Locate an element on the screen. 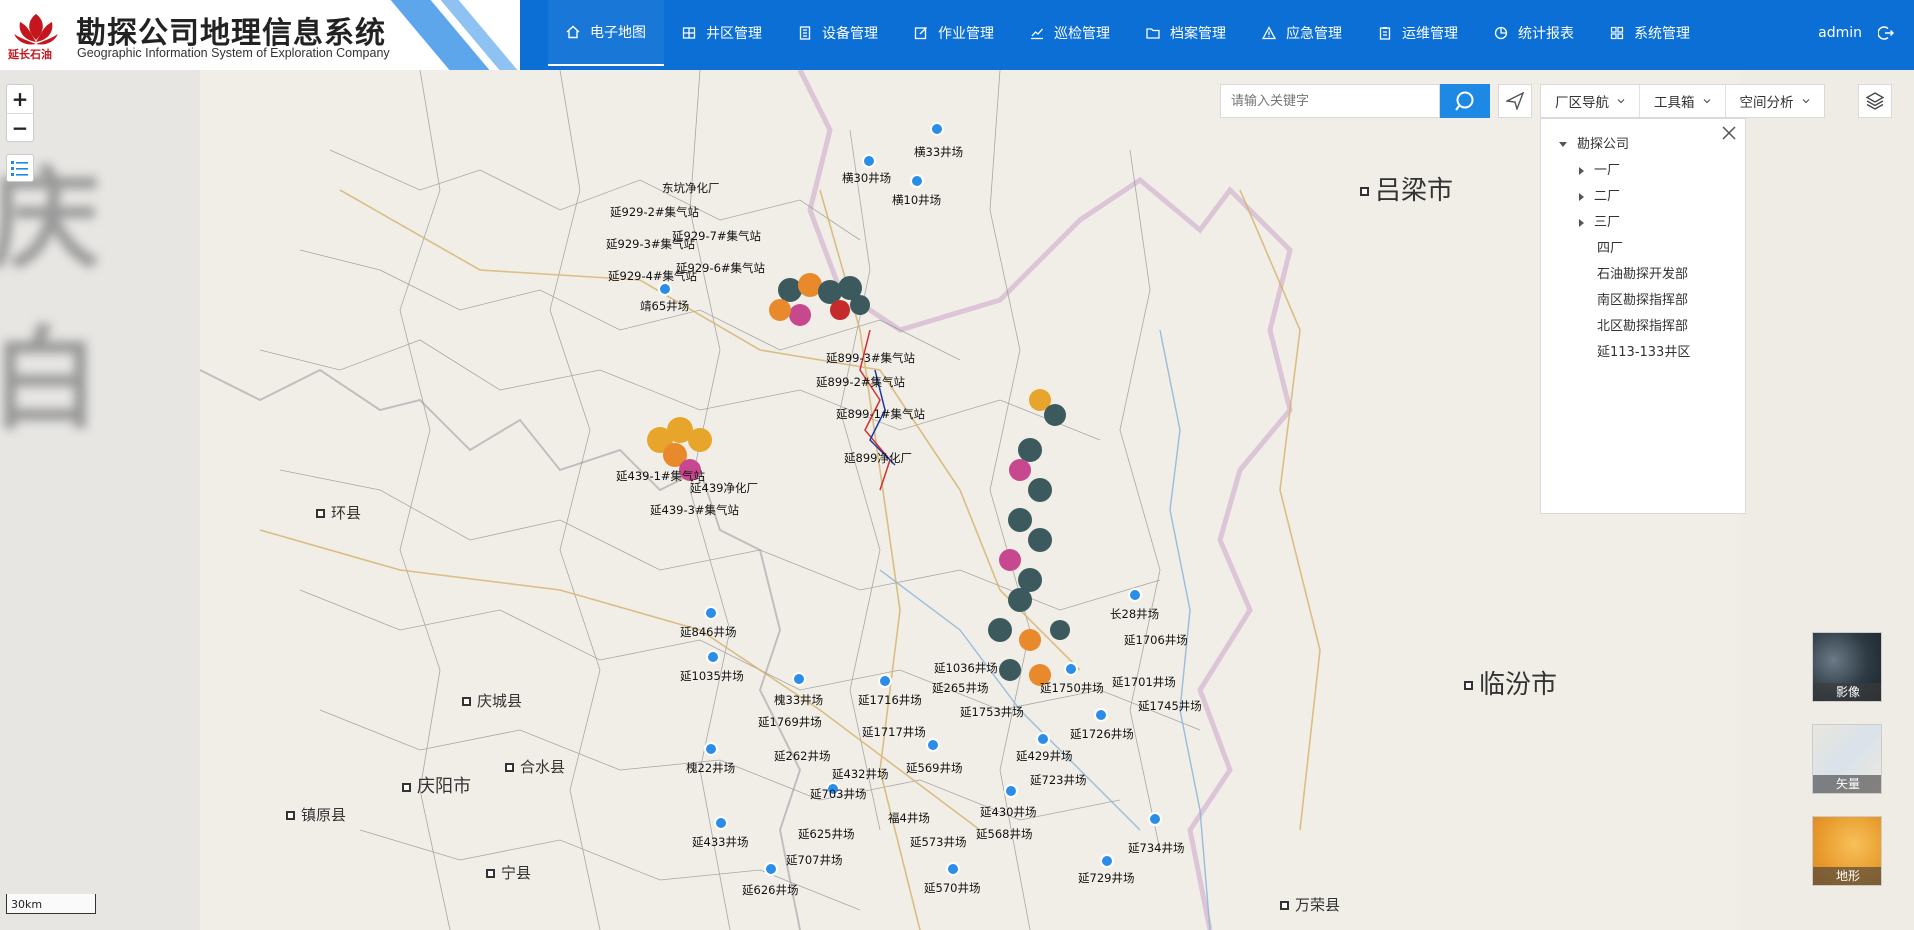 Image resolution: width=1914 pixels, height=930 pixels. site-label: 延729井场 is located at coordinates (1106, 878).